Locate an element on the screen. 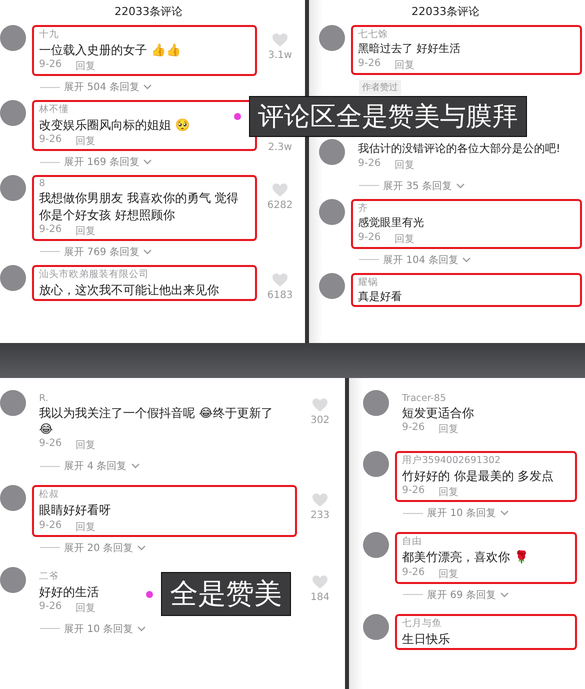 The width and height of the screenshot is (585, 689). comment-text: 短发更适合你 is located at coordinates (438, 413).